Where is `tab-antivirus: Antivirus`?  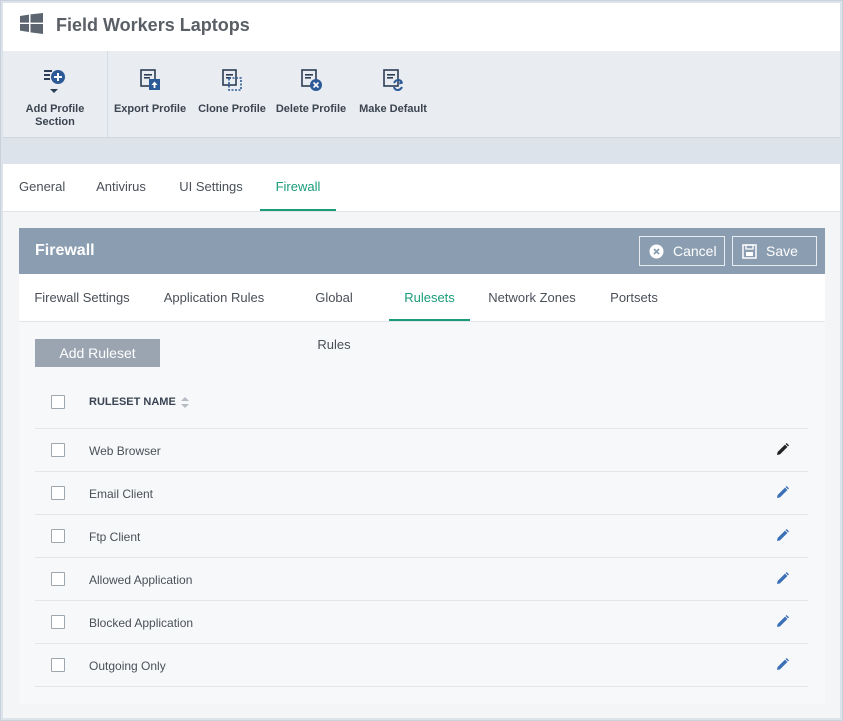
tab-antivirus: Antivirus is located at coordinates (121, 187).